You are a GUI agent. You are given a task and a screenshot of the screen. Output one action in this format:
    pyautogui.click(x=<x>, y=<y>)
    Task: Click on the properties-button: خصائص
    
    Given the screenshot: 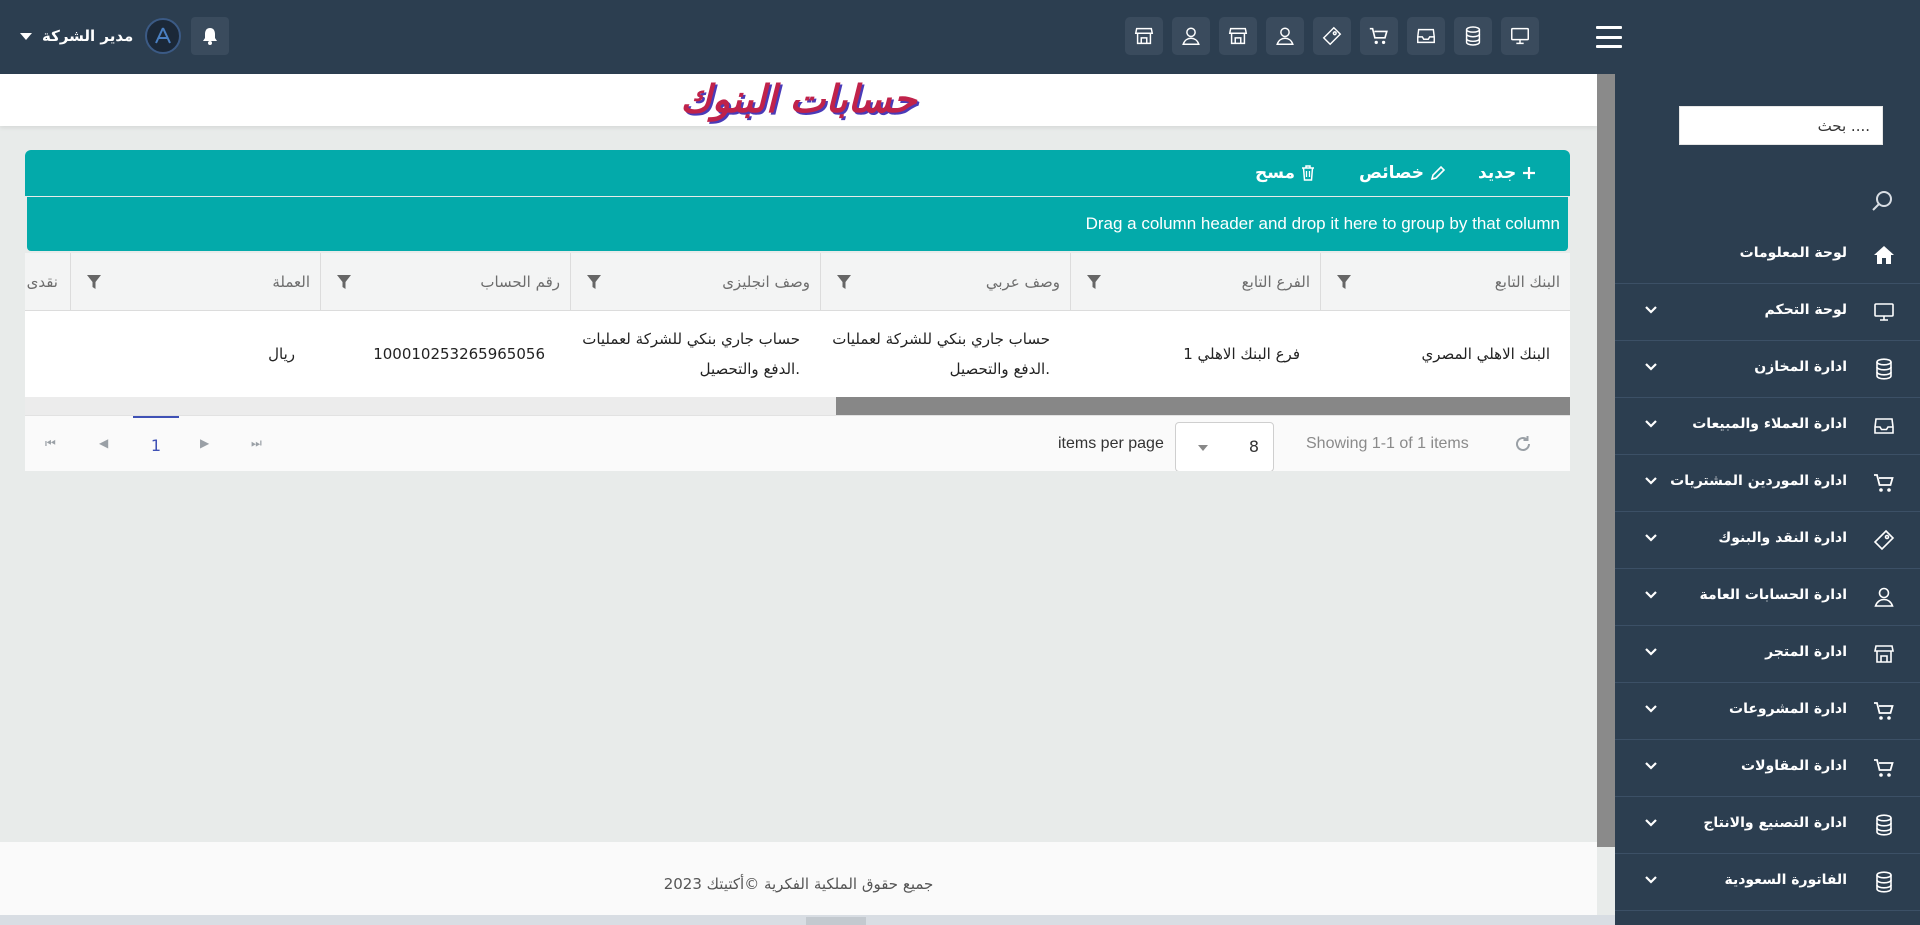 What is the action you would take?
    pyautogui.click(x=1402, y=173)
    